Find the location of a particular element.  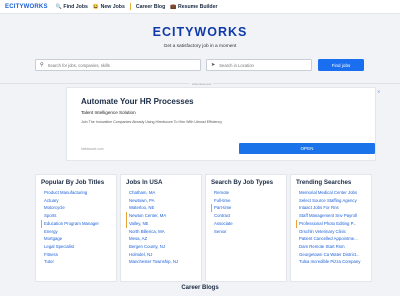

nav-career-blog: Career Blog is located at coordinates (150, 7).